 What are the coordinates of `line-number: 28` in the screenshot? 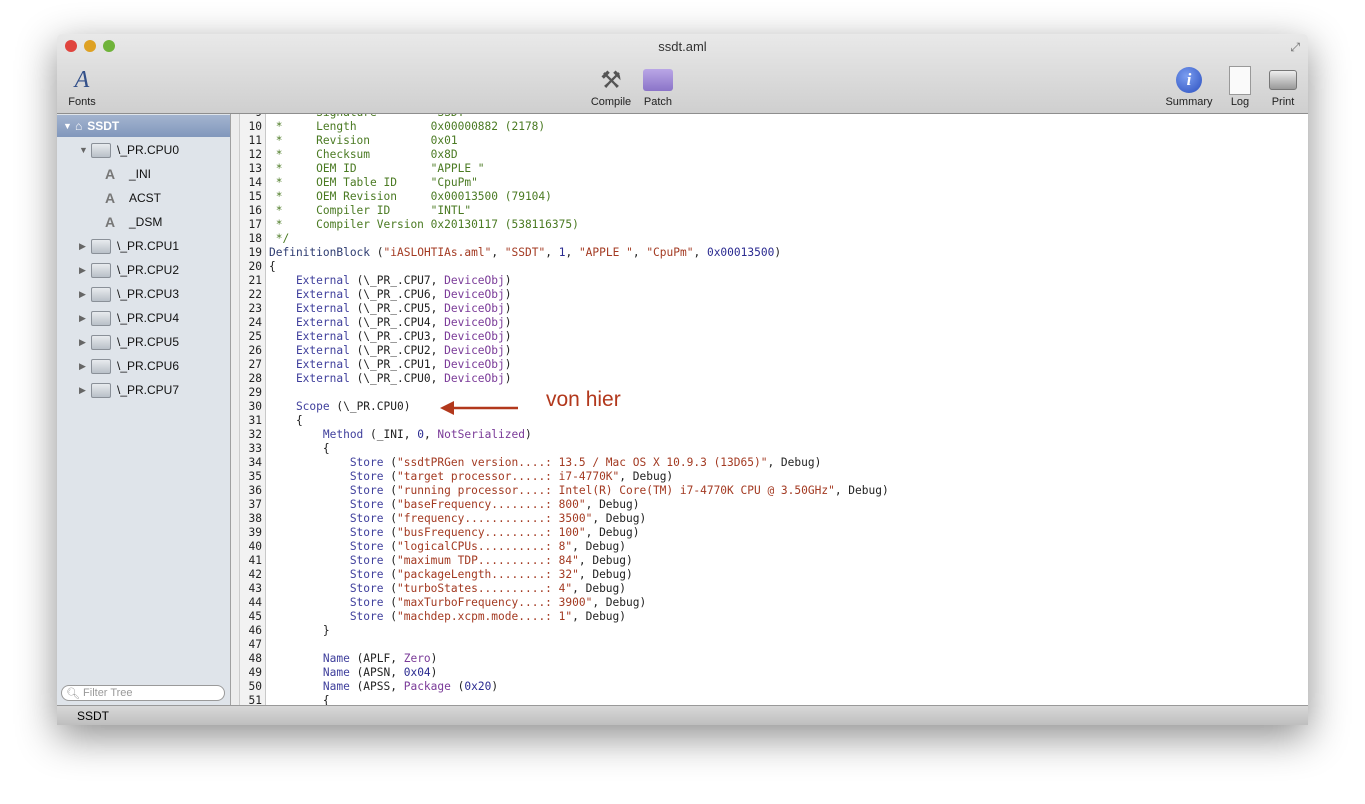 It's located at (255, 378).